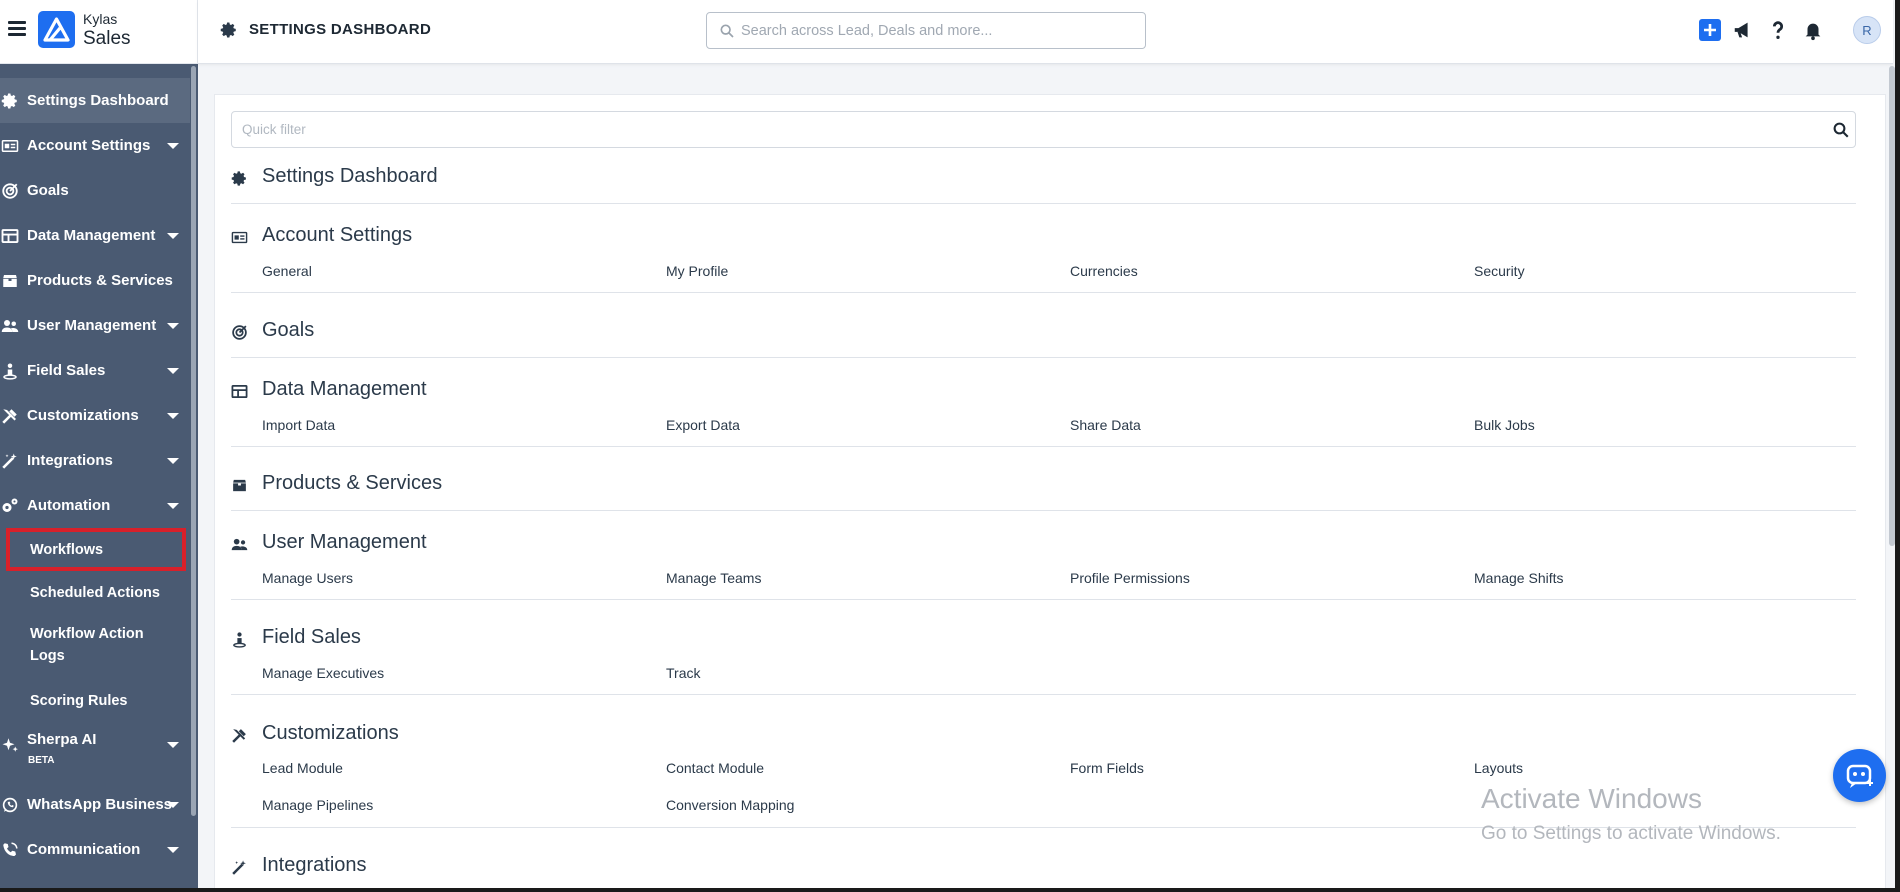 This screenshot has height=892, width=1900. Describe the element at coordinates (1519, 578) in the screenshot. I see `link-manage-shifts: Manage Shifts` at that location.